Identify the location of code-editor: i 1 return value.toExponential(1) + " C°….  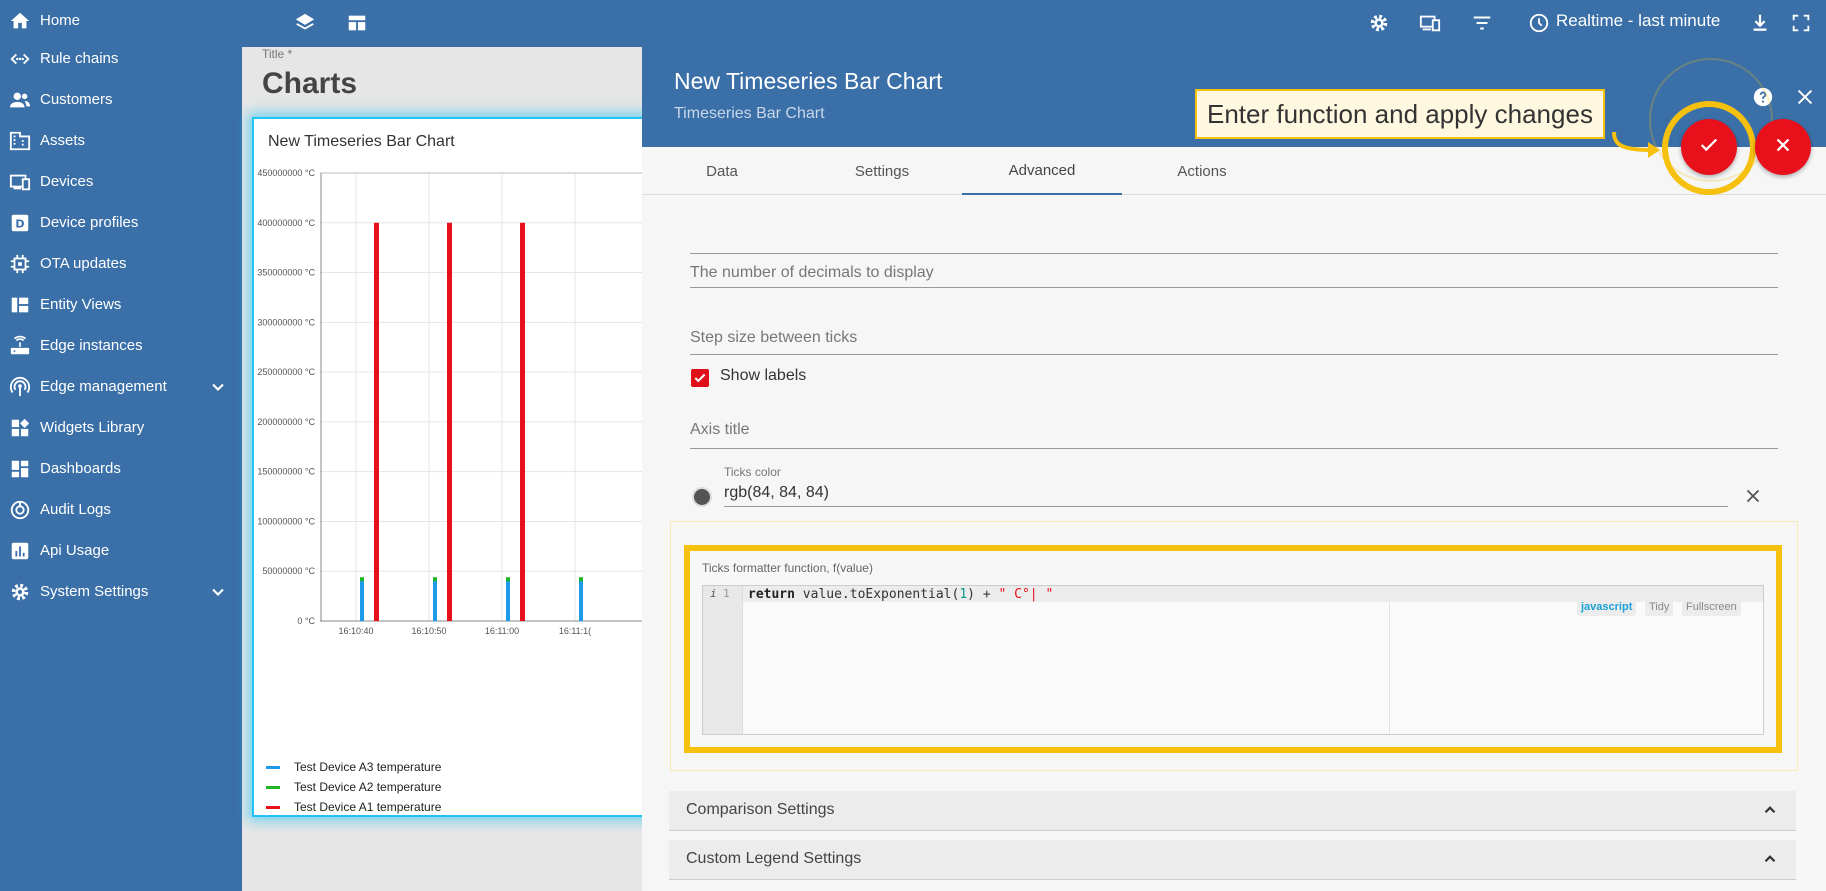
(1233, 660).